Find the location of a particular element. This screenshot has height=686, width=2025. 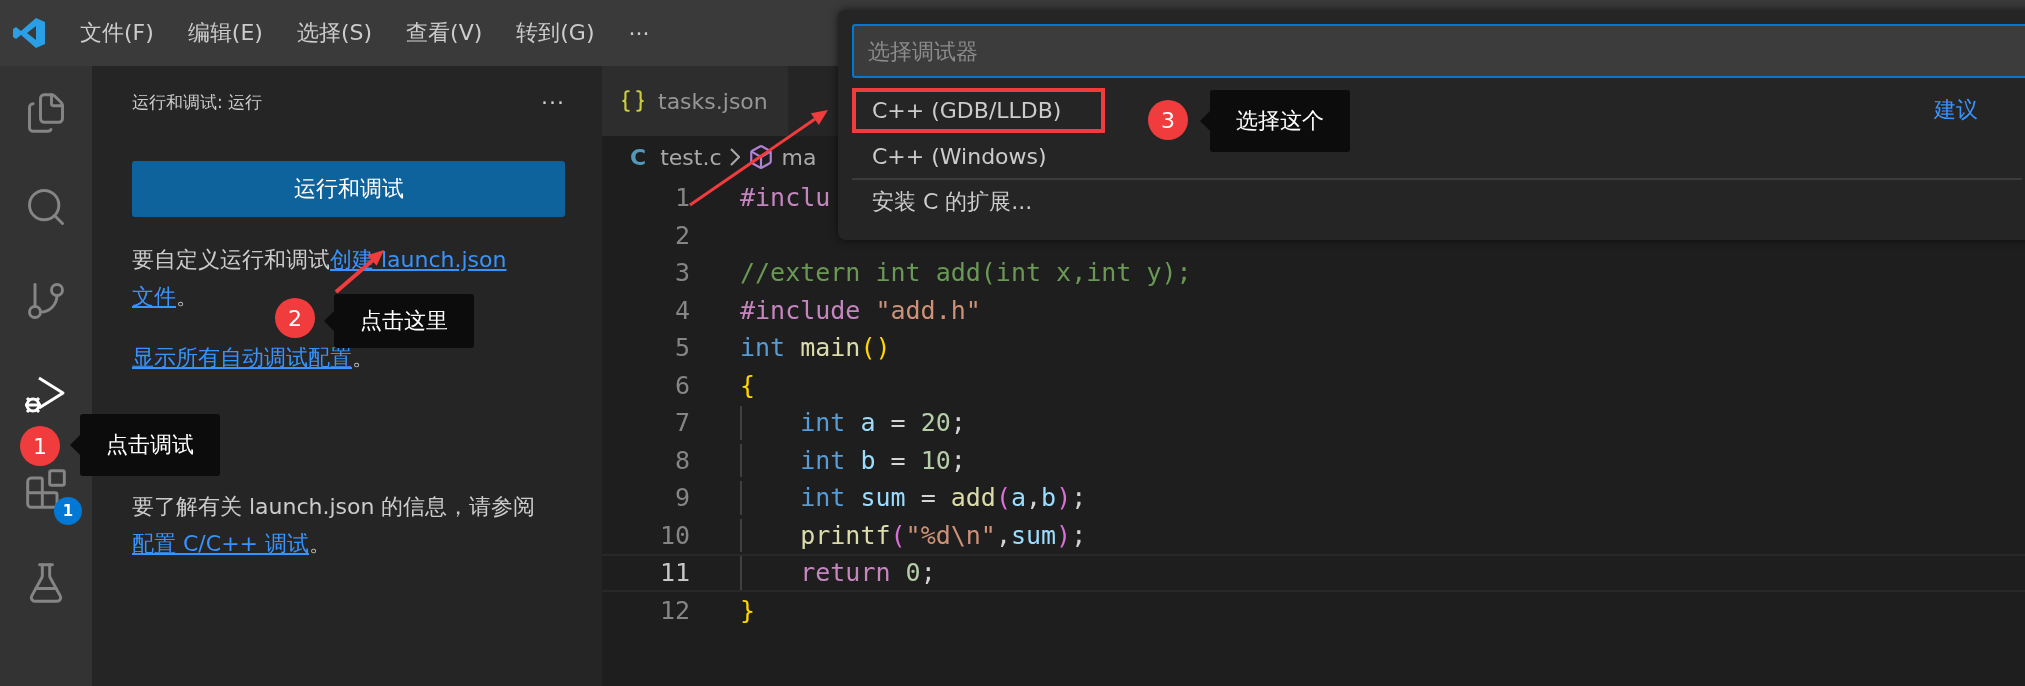

line-number: 2 is located at coordinates (681, 235).